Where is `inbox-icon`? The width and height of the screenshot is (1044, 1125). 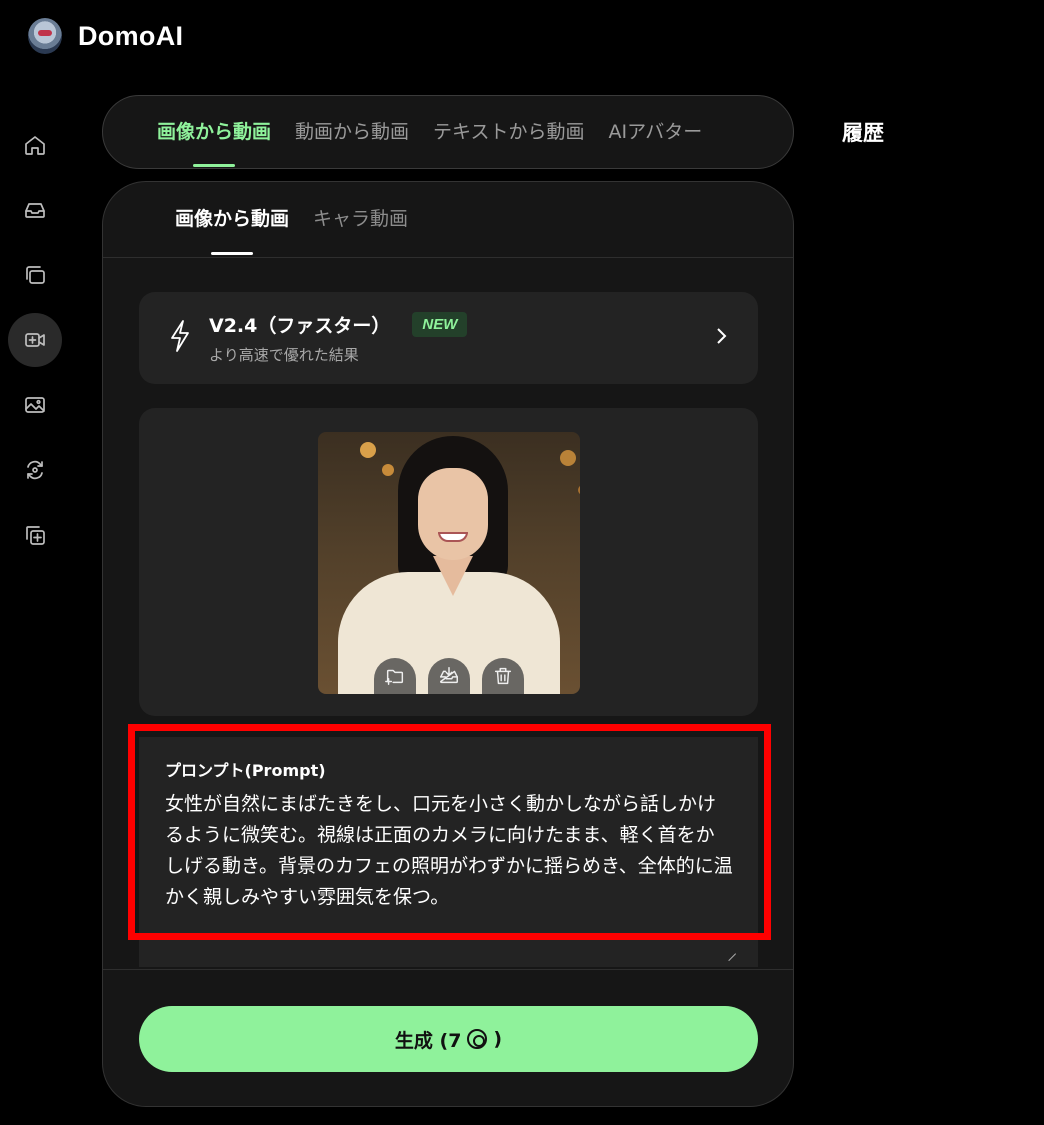
inbox-icon is located at coordinates (35, 210).